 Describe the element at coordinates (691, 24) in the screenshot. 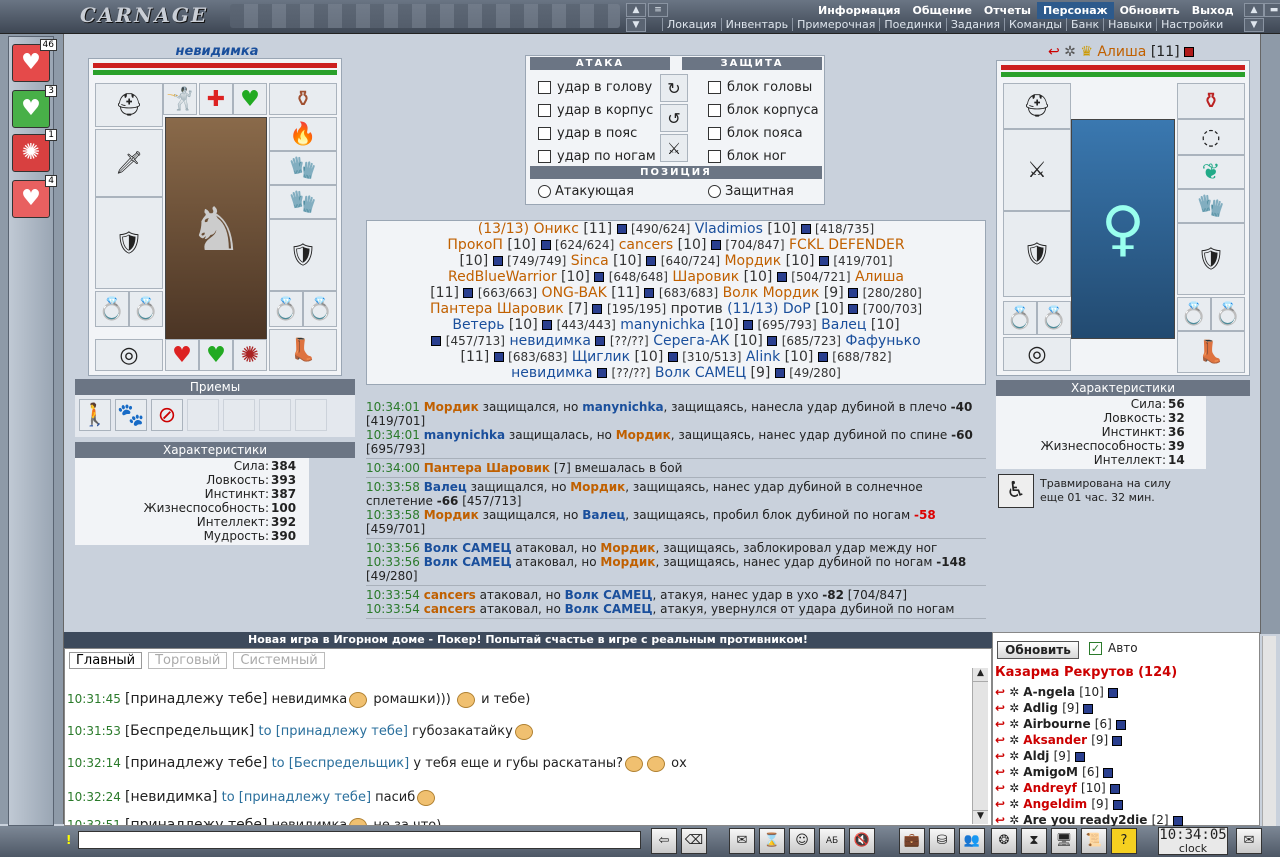

I see `sub-menu-item: Локация` at that location.